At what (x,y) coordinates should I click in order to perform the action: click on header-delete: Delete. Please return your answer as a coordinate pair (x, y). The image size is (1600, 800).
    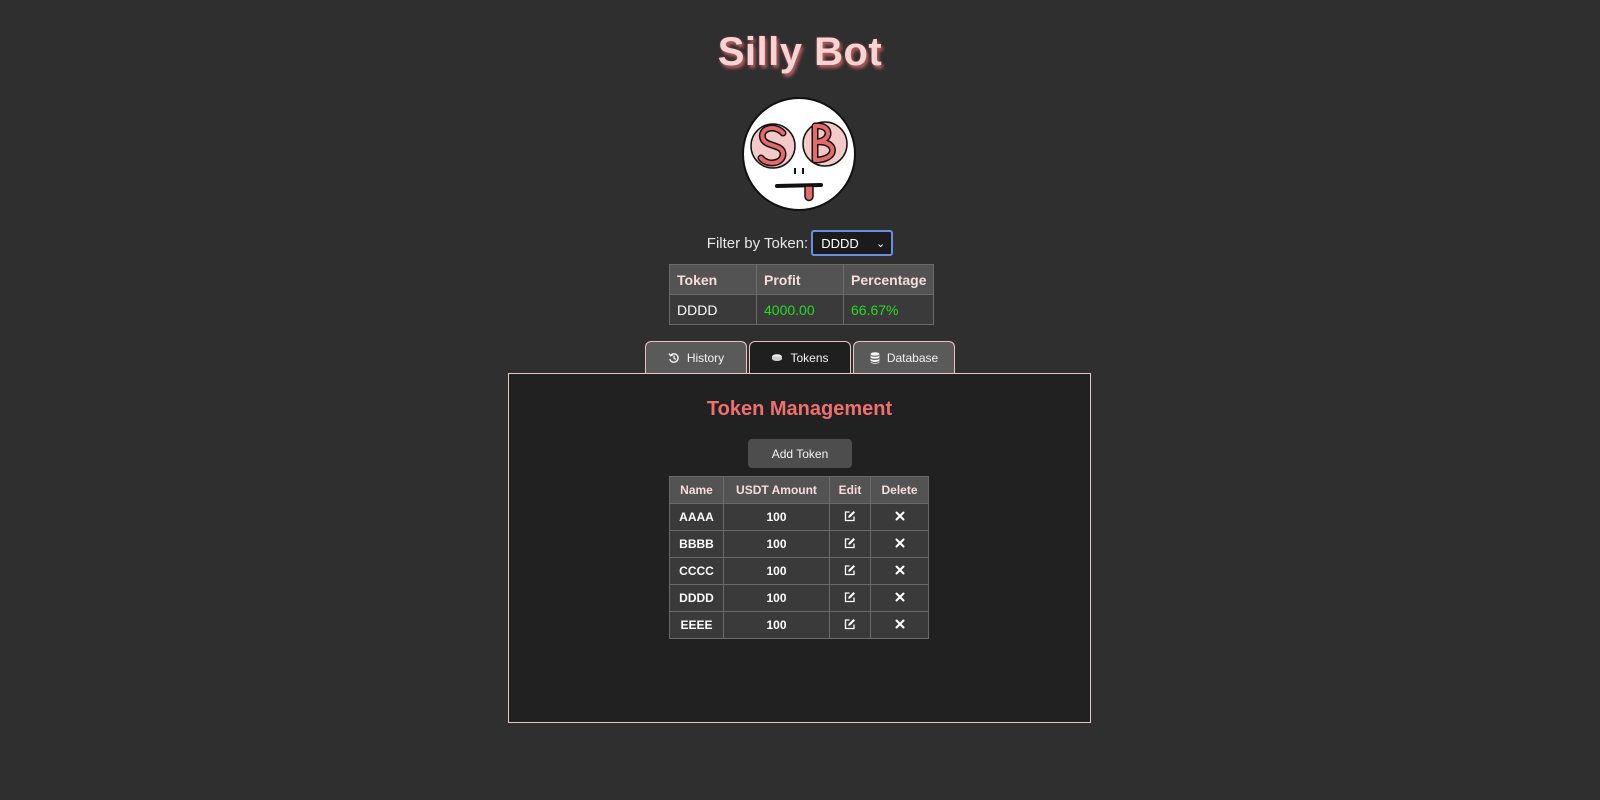
    Looking at the image, I should click on (899, 490).